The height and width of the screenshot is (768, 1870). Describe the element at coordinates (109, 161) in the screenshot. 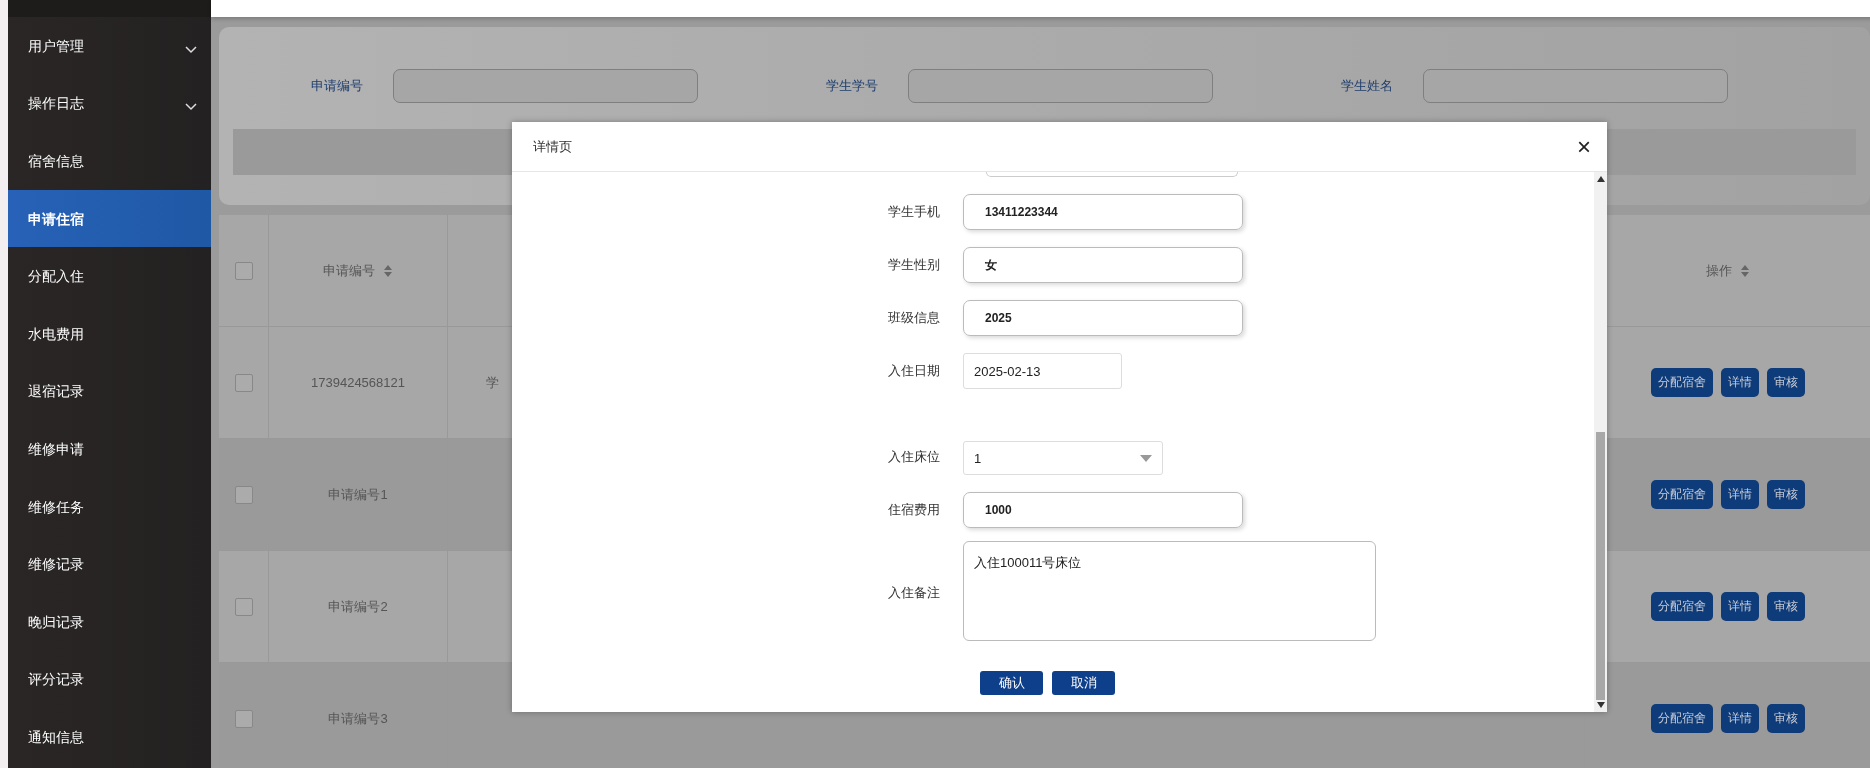

I see `sidebar-item: 宿舍信息` at that location.